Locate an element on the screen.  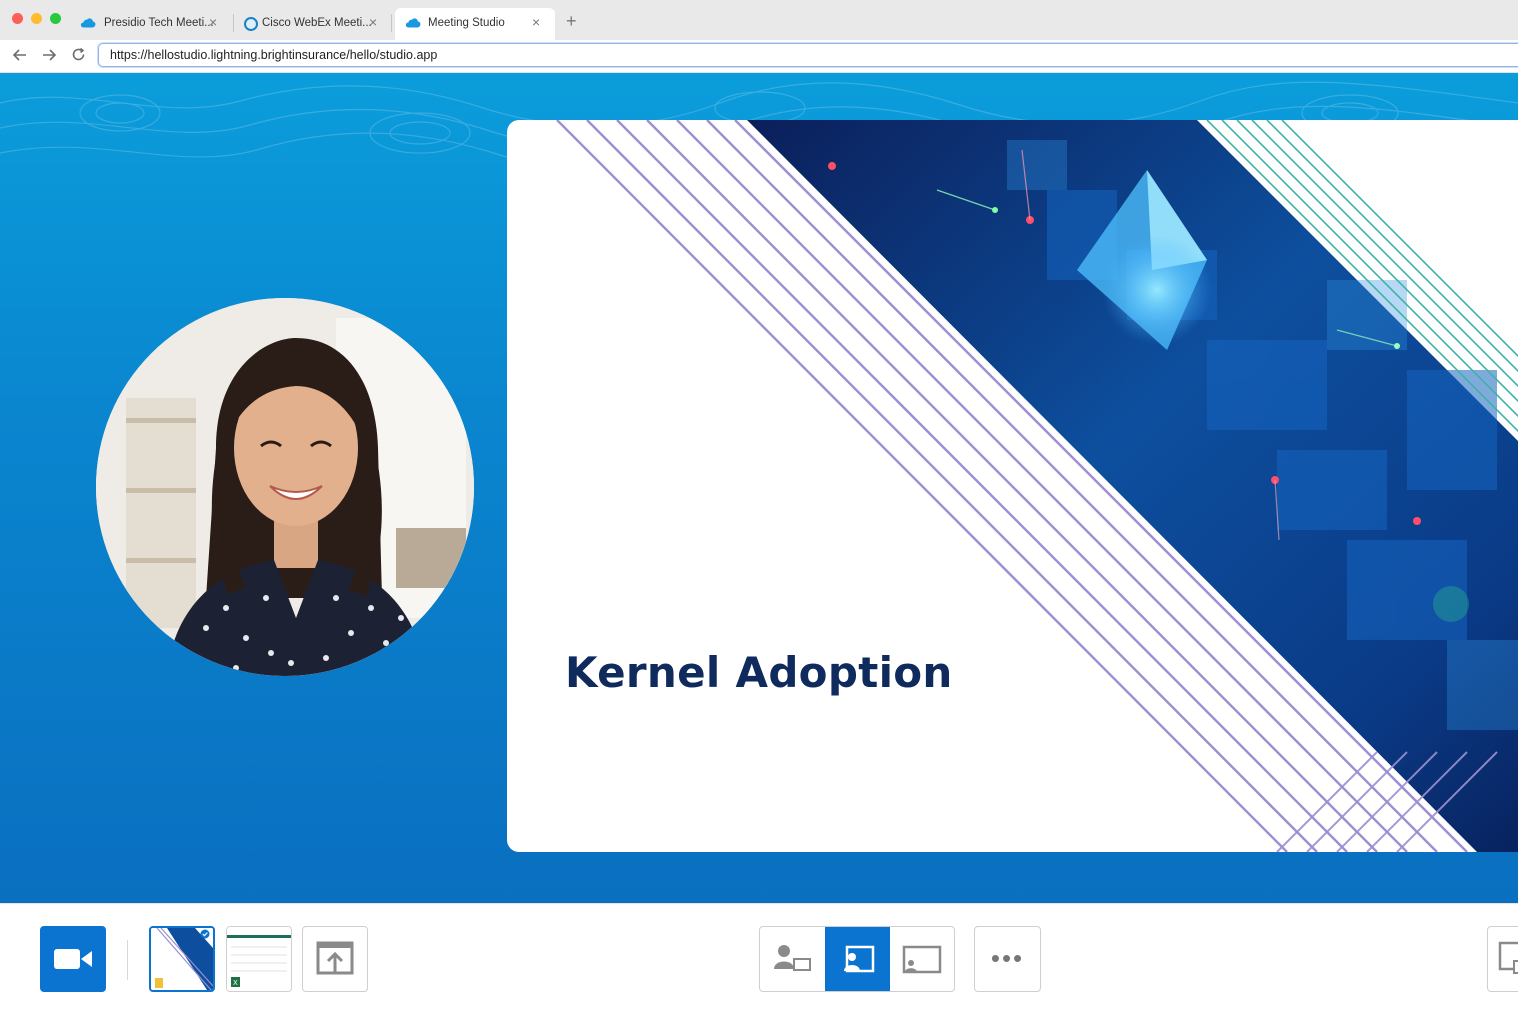
presenter-avatar is located at coordinates (285, 487).